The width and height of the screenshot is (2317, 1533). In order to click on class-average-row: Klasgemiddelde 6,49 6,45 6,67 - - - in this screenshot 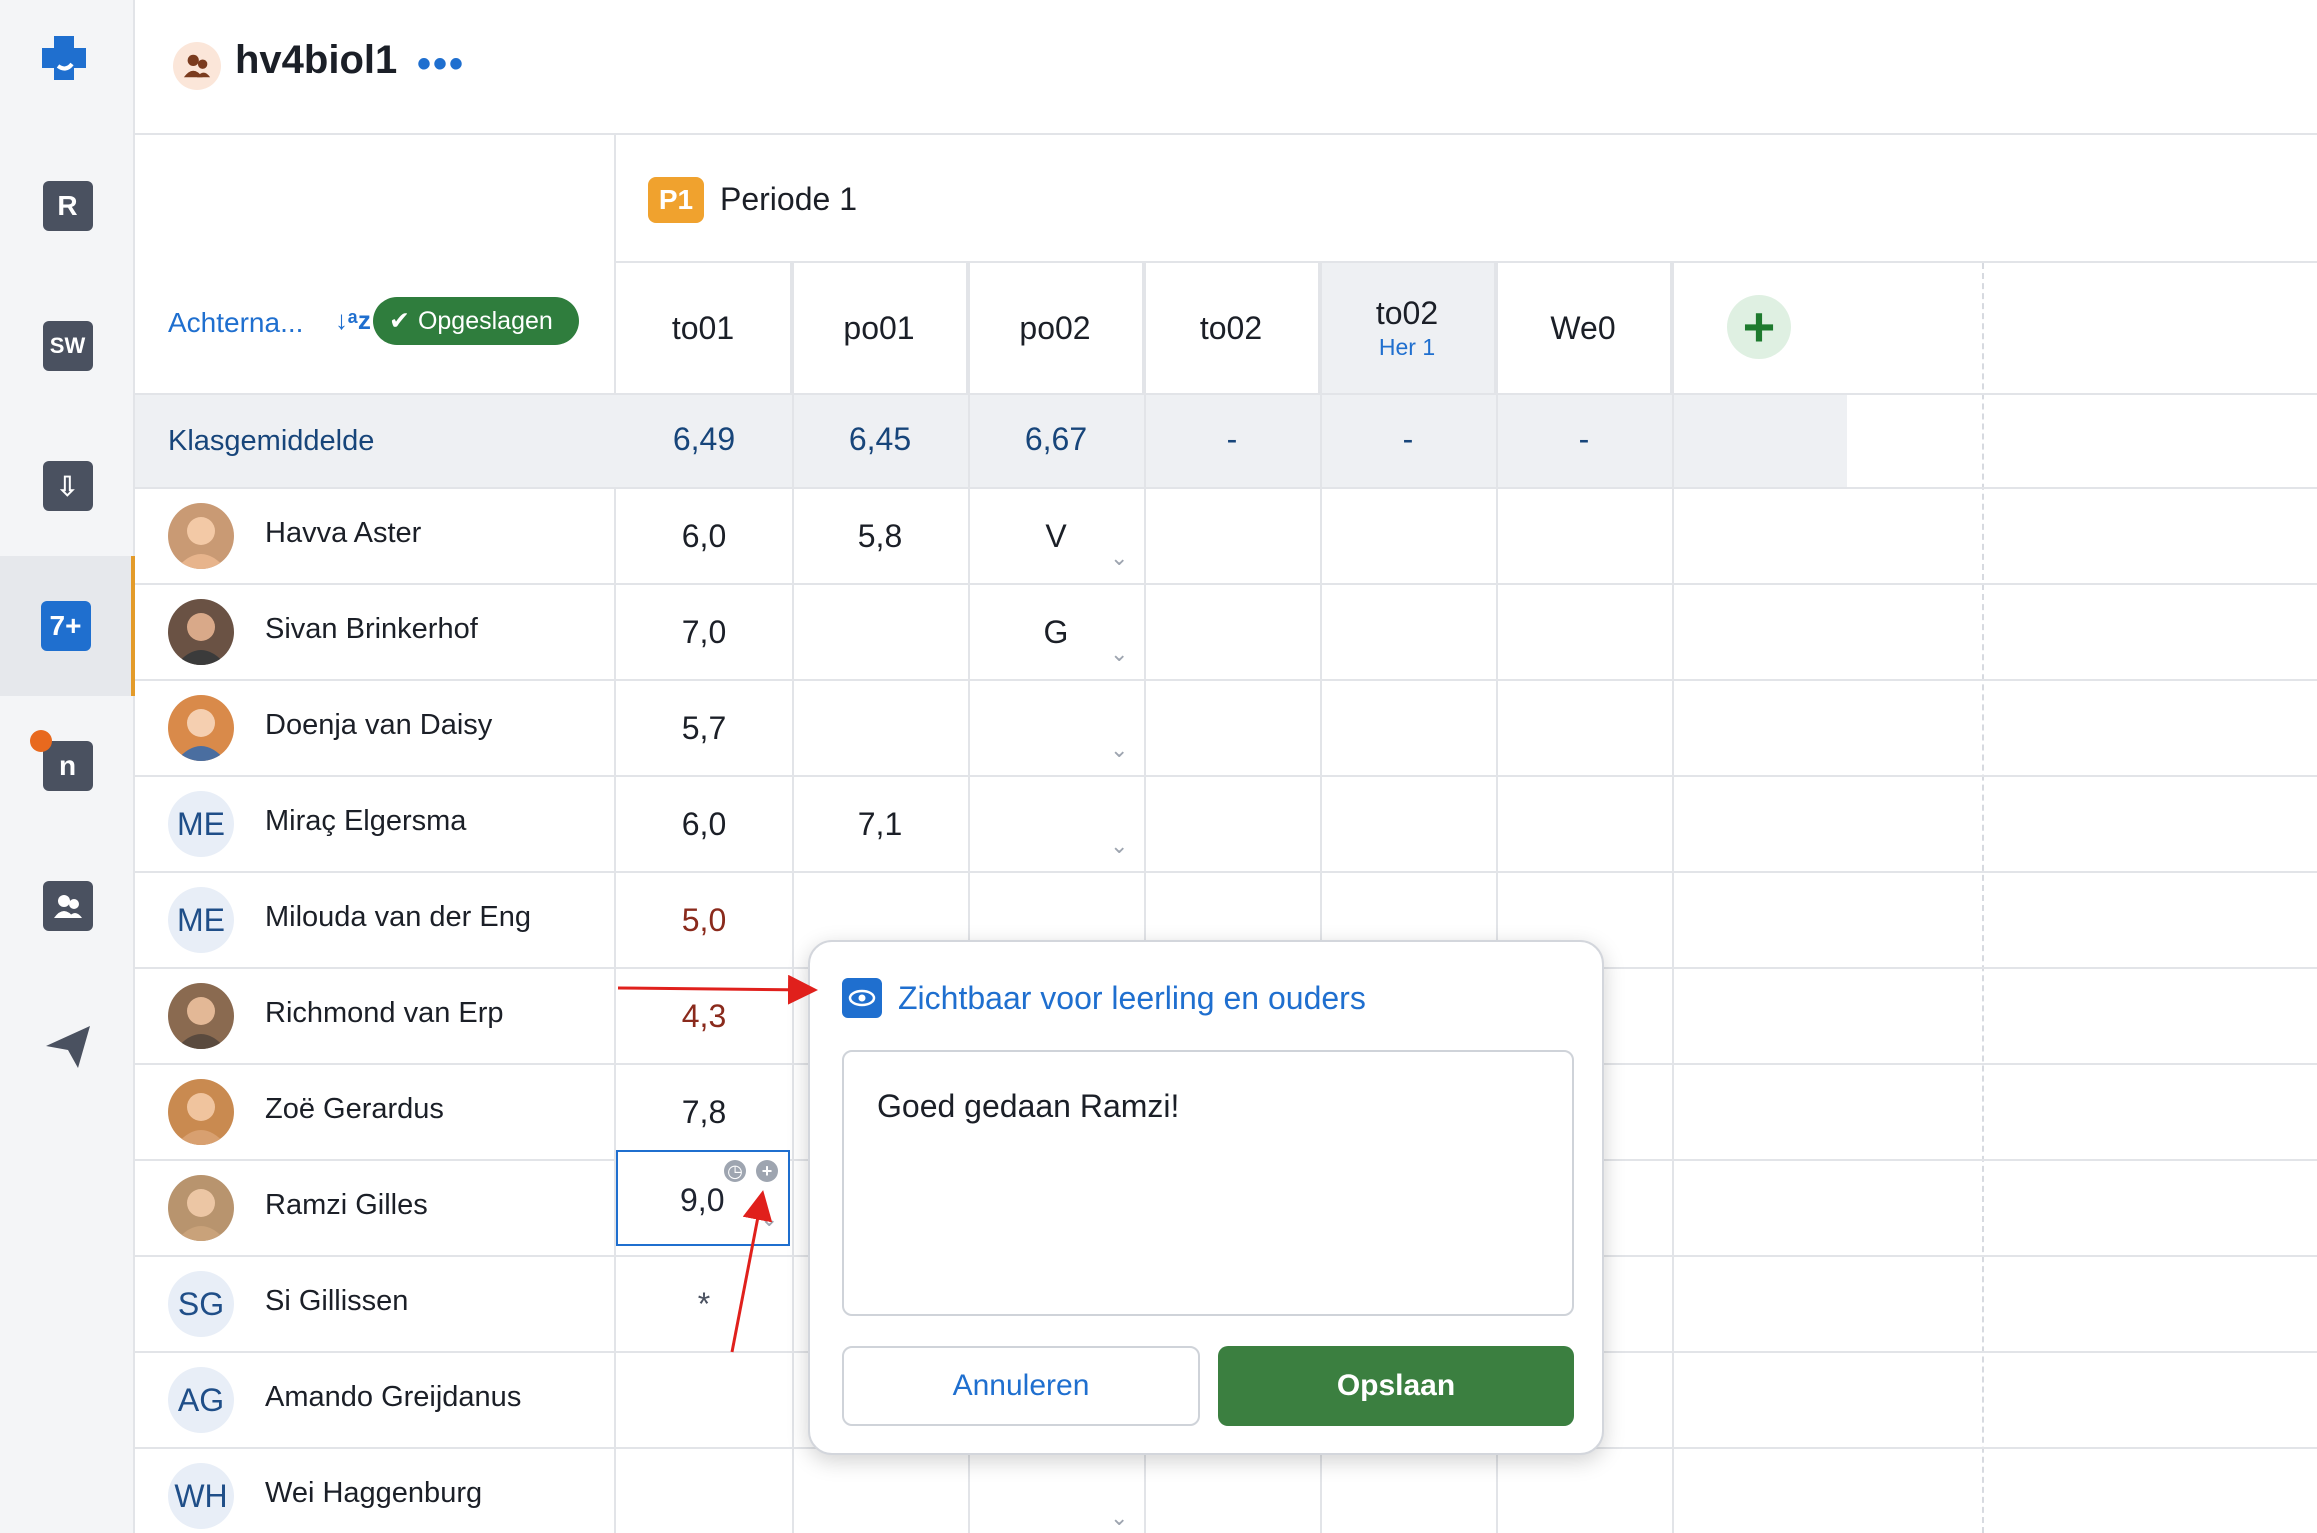, I will do `click(1226, 441)`.